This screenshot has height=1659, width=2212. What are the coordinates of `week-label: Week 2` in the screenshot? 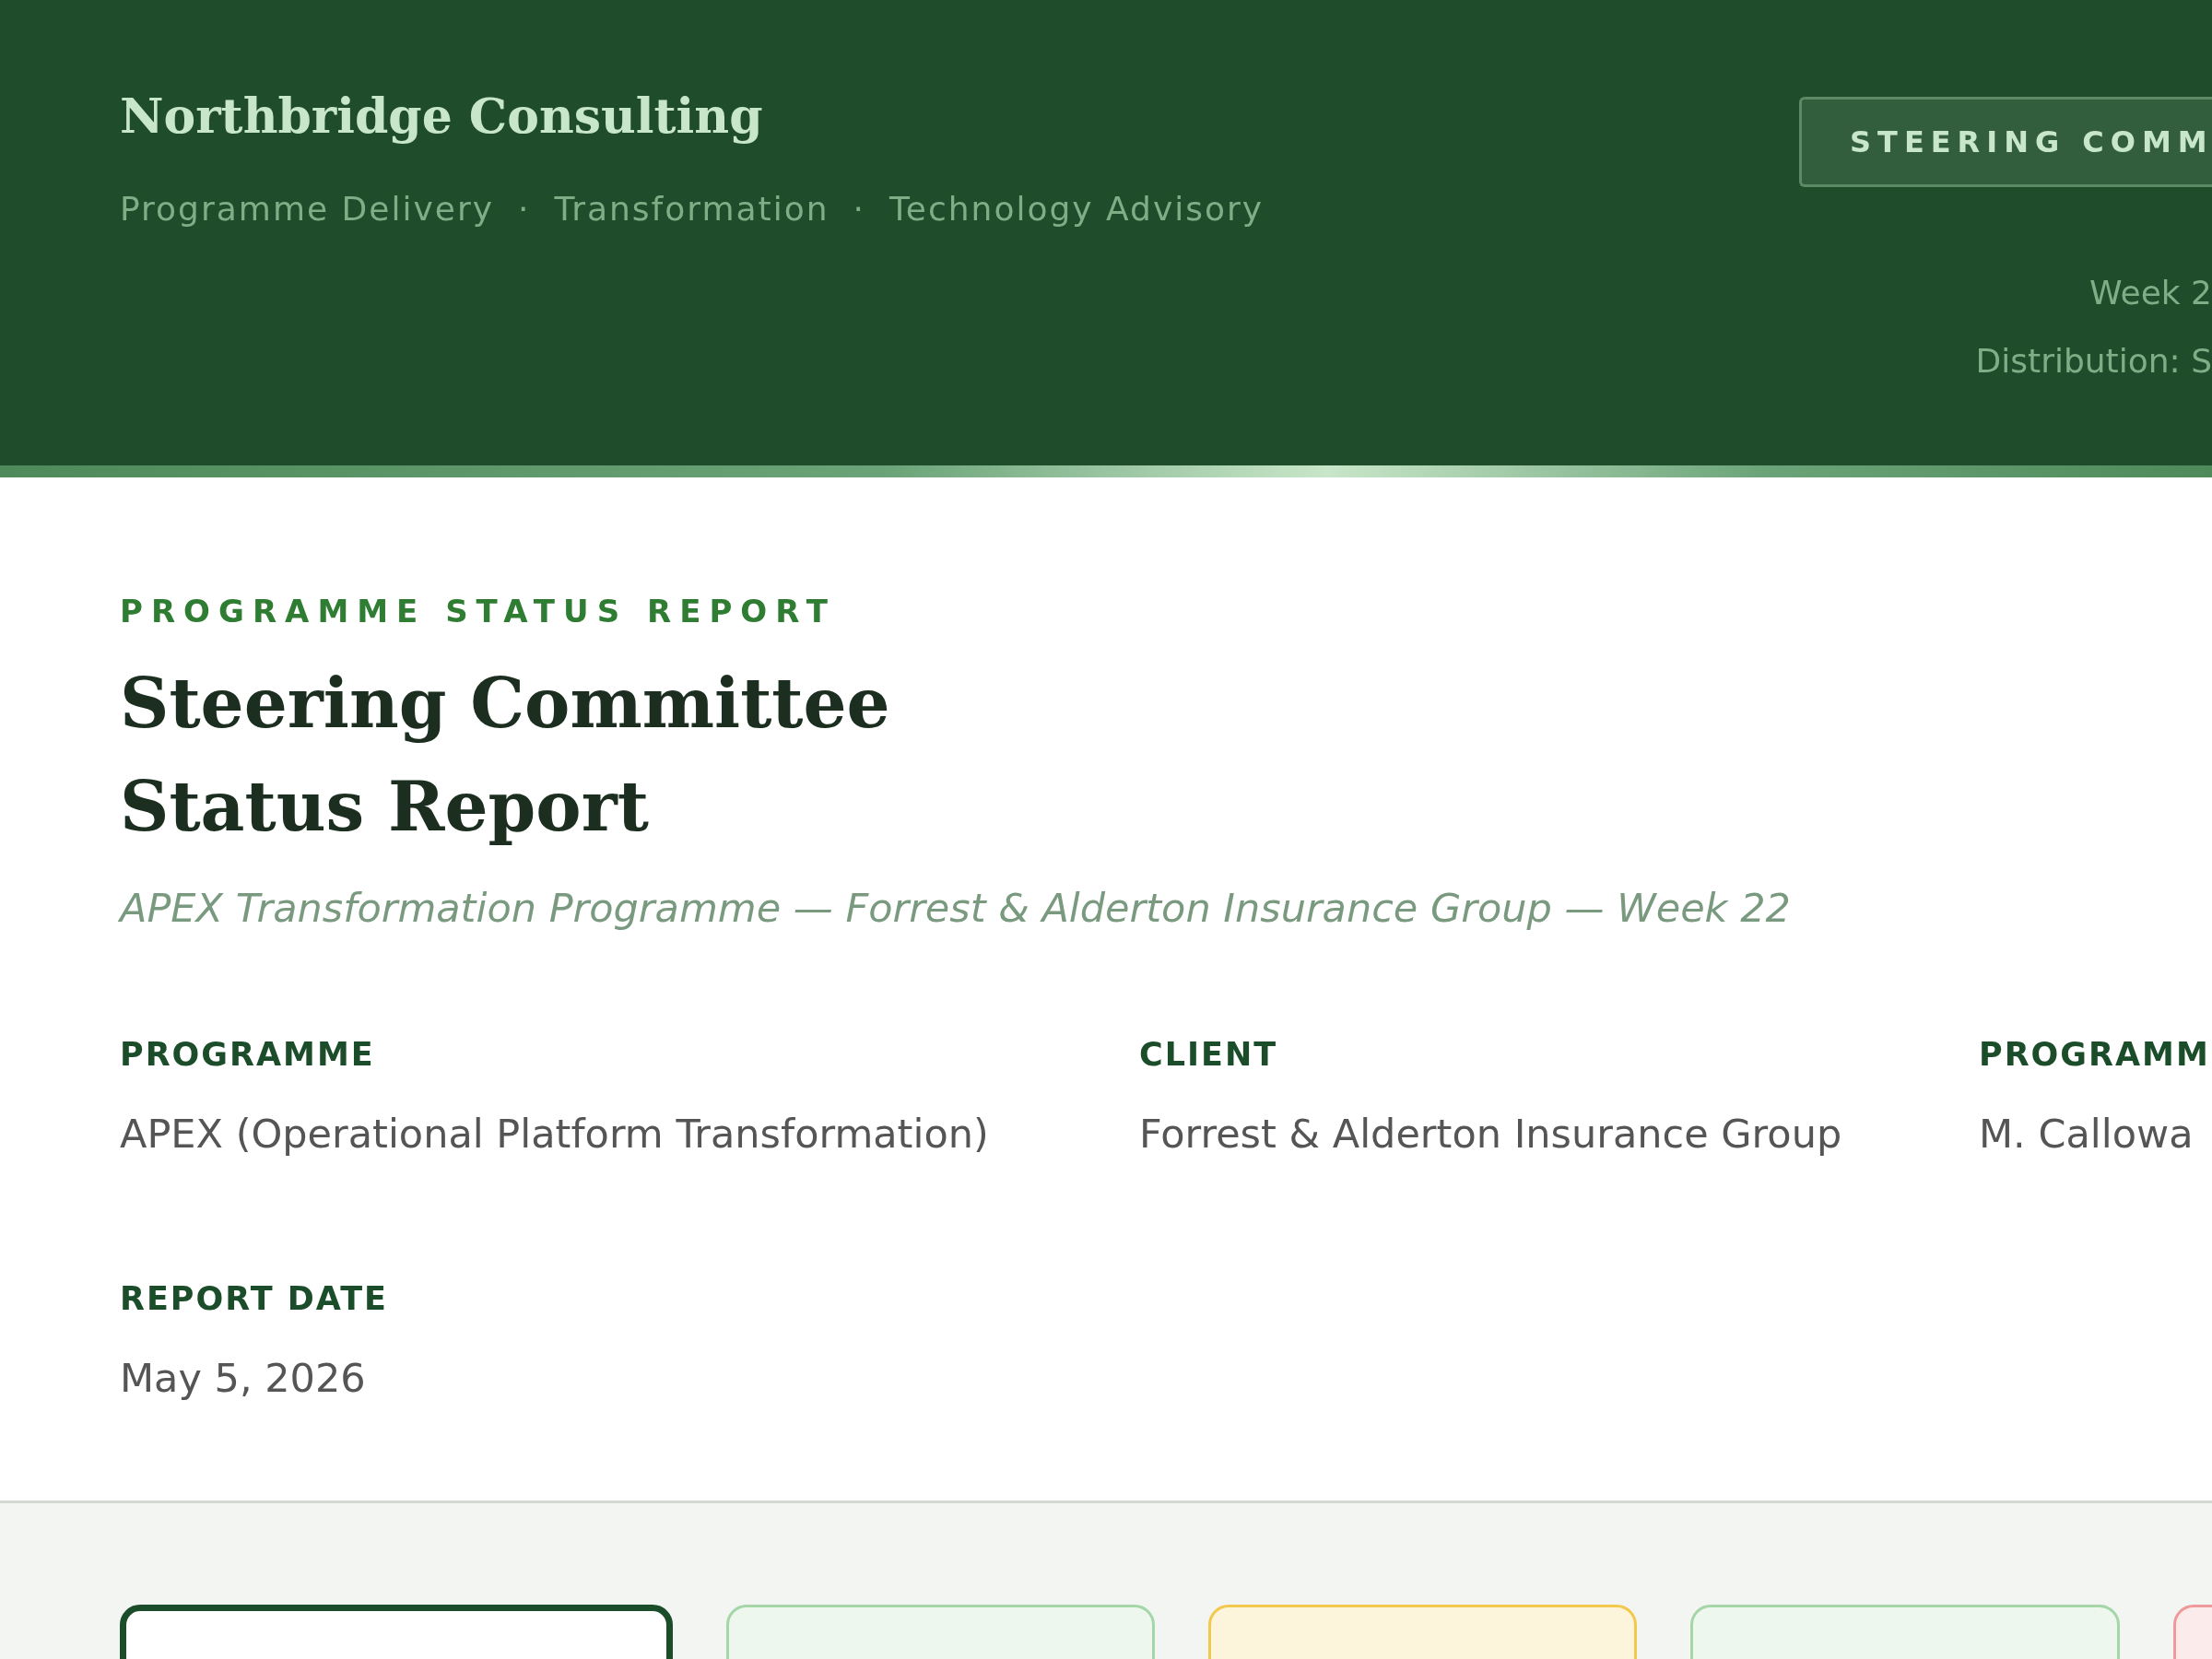 It's located at (2150, 293).